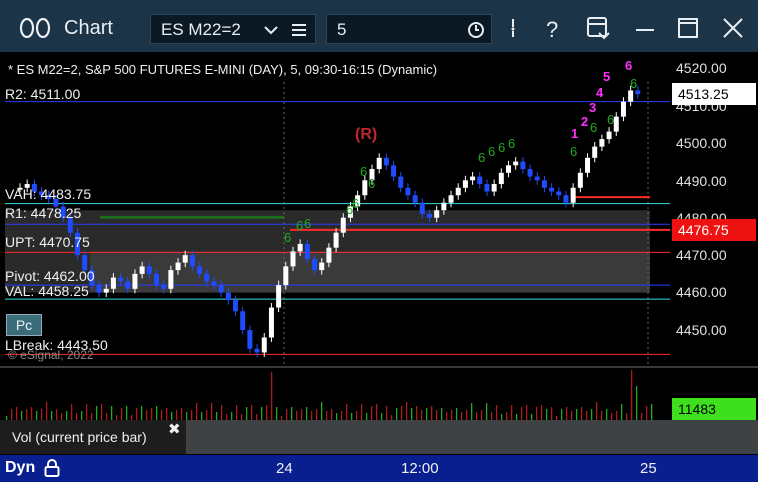 The width and height of the screenshot is (758, 482). What do you see at coordinates (52, 468) in the screenshot?
I see `lock-icon` at bounding box center [52, 468].